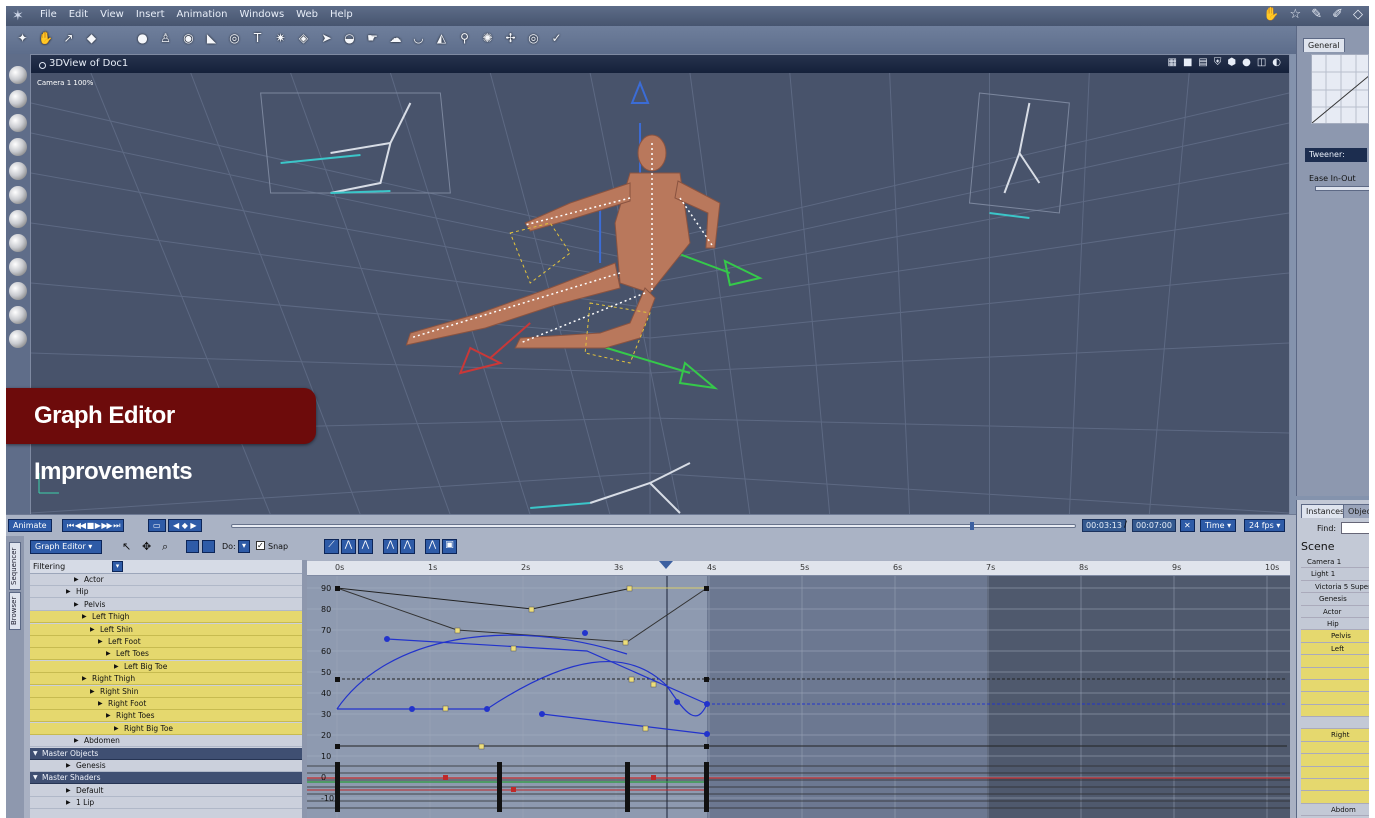 This screenshot has height=818, width=1375. What do you see at coordinates (18, 243) in the screenshot?
I see `orbit-tool-icon: orb` at bounding box center [18, 243].